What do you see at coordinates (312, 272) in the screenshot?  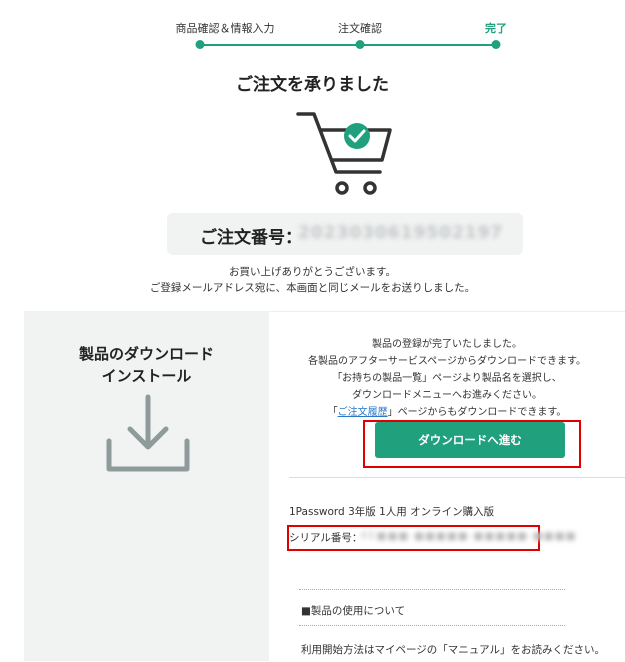 I see `thanks-line-1: お買い上げありがとうございます。` at bounding box center [312, 272].